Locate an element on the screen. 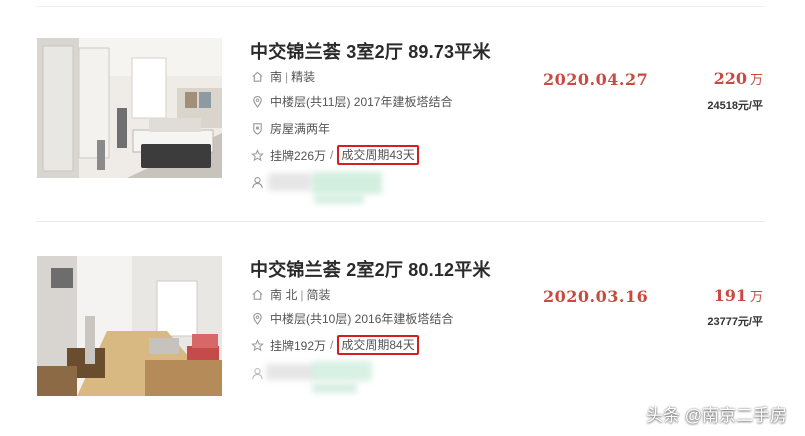 The image size is (805, 436). deal-date: 2020.04.27 is located at coordinates (596, 79).